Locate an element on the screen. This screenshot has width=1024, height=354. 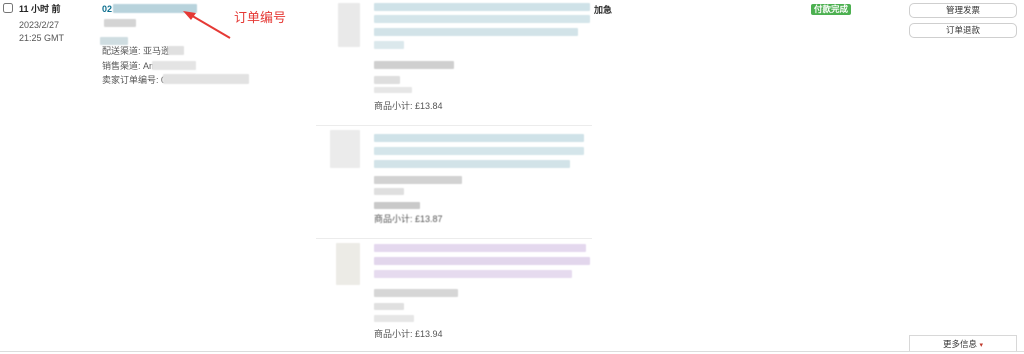
sales-channel-redacted is located at coordinates (174, 65).